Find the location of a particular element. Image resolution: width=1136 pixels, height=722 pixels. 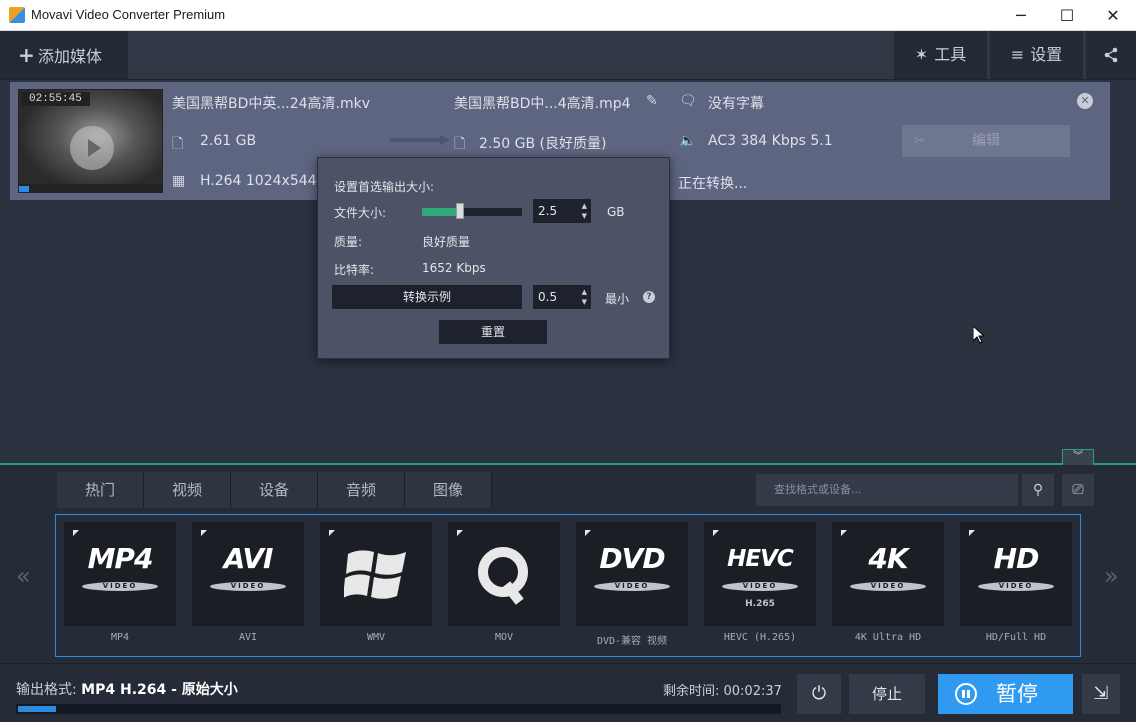

subtitle-icon: 🗨 is located at coordinates (688, 101).